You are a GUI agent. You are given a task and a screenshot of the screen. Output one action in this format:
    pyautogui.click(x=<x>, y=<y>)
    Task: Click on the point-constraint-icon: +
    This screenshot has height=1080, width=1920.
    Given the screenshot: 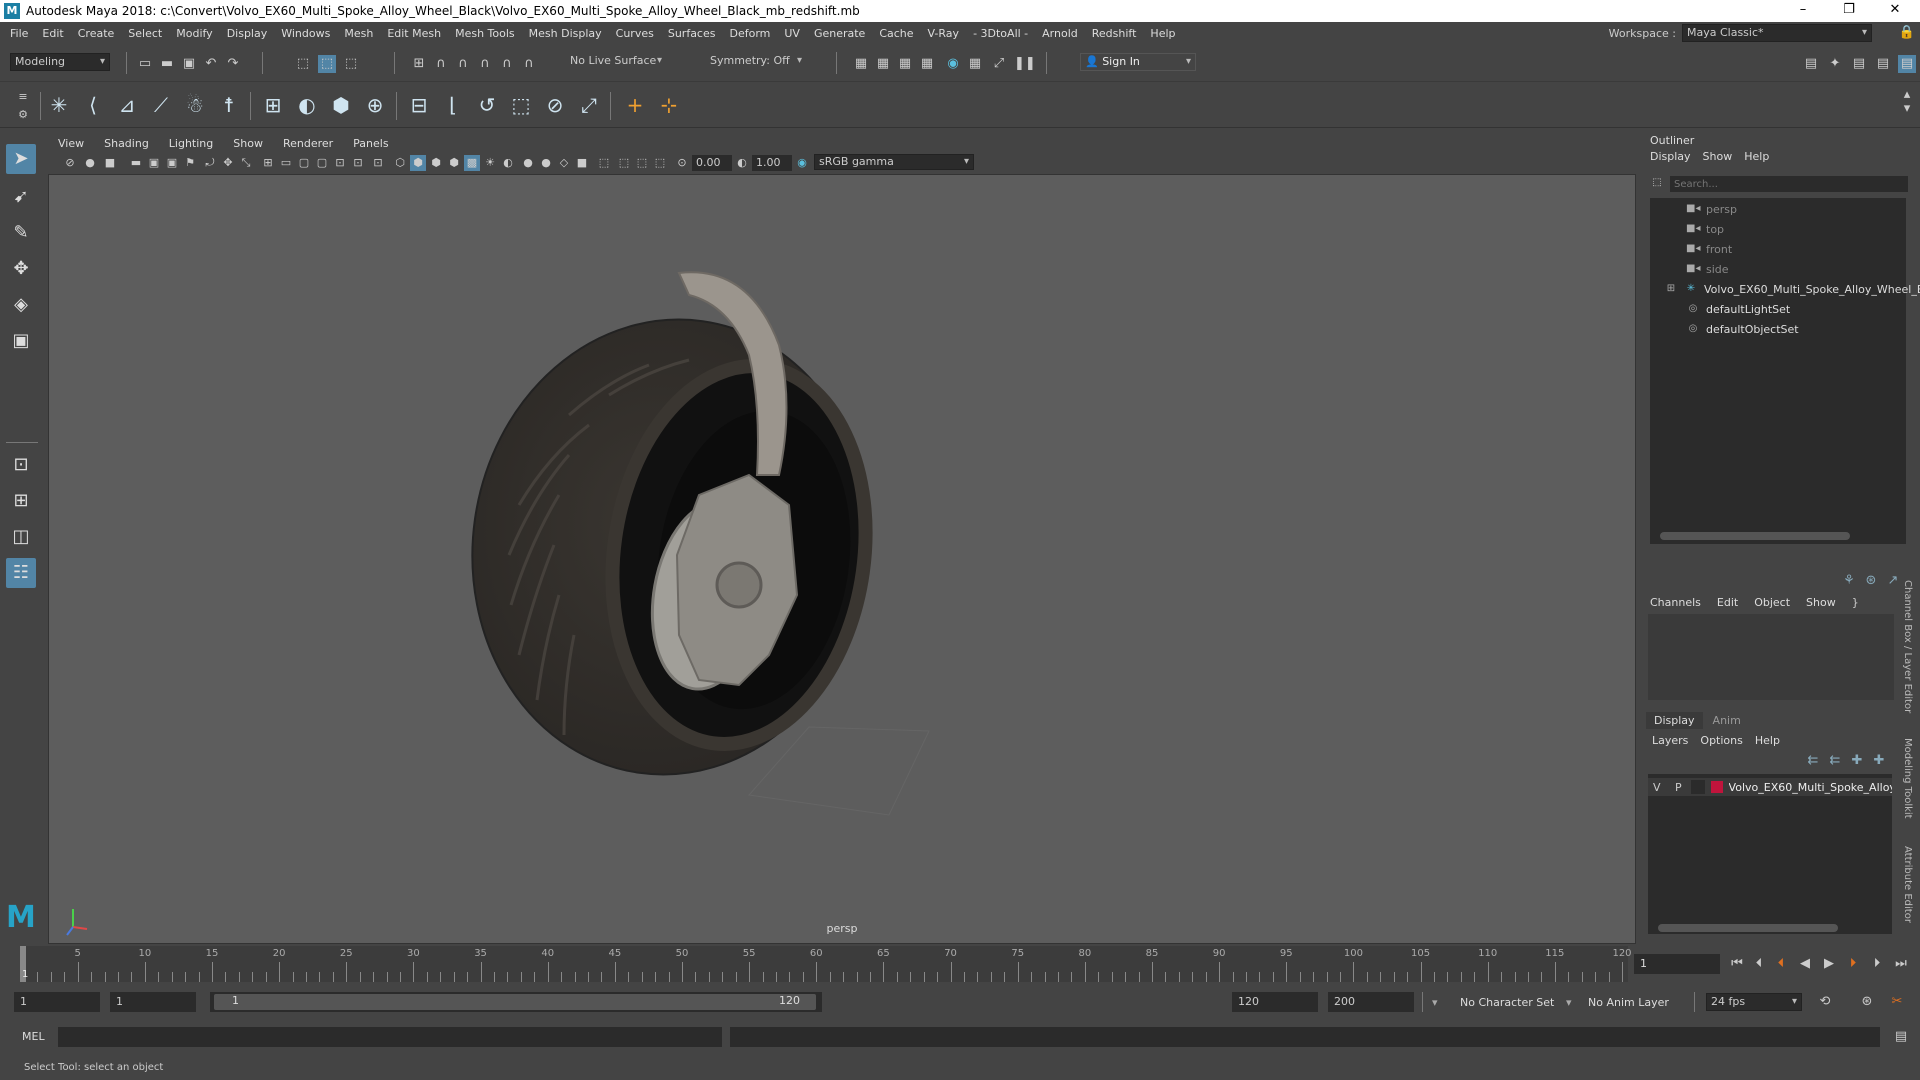 What is the action you would take?
    pyautogui.click(x=635, y=105)
    